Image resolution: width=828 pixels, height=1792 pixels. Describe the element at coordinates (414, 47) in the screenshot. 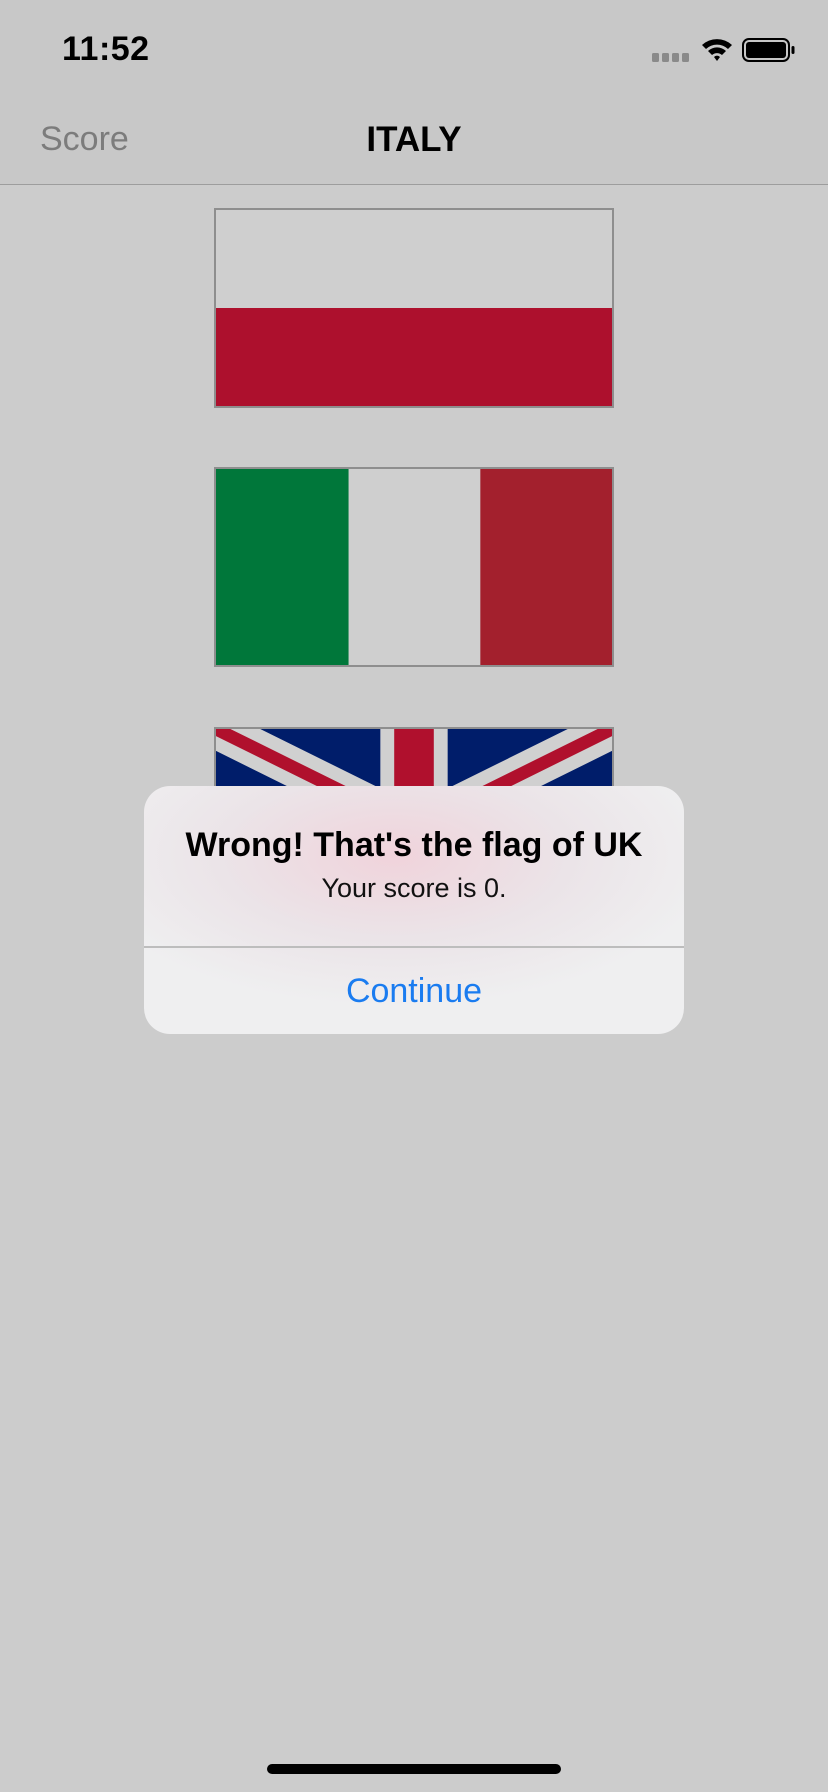

I see `status-bar: 11:52` at that location.